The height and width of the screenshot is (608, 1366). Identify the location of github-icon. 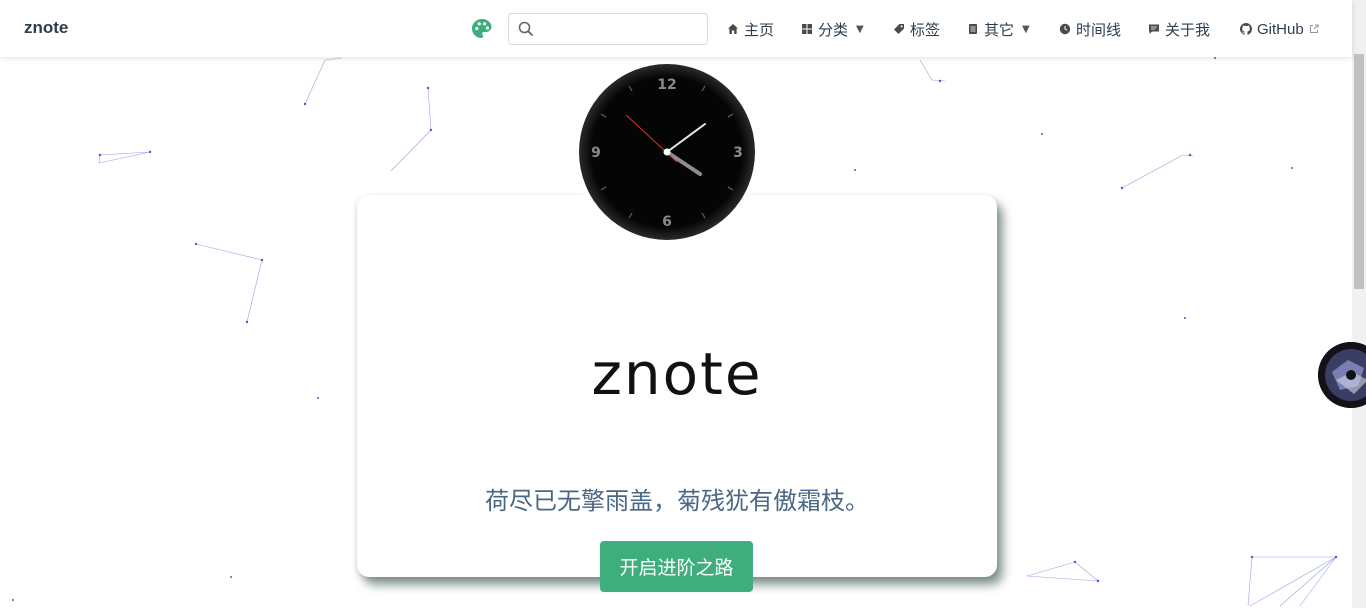
(1246, 29).